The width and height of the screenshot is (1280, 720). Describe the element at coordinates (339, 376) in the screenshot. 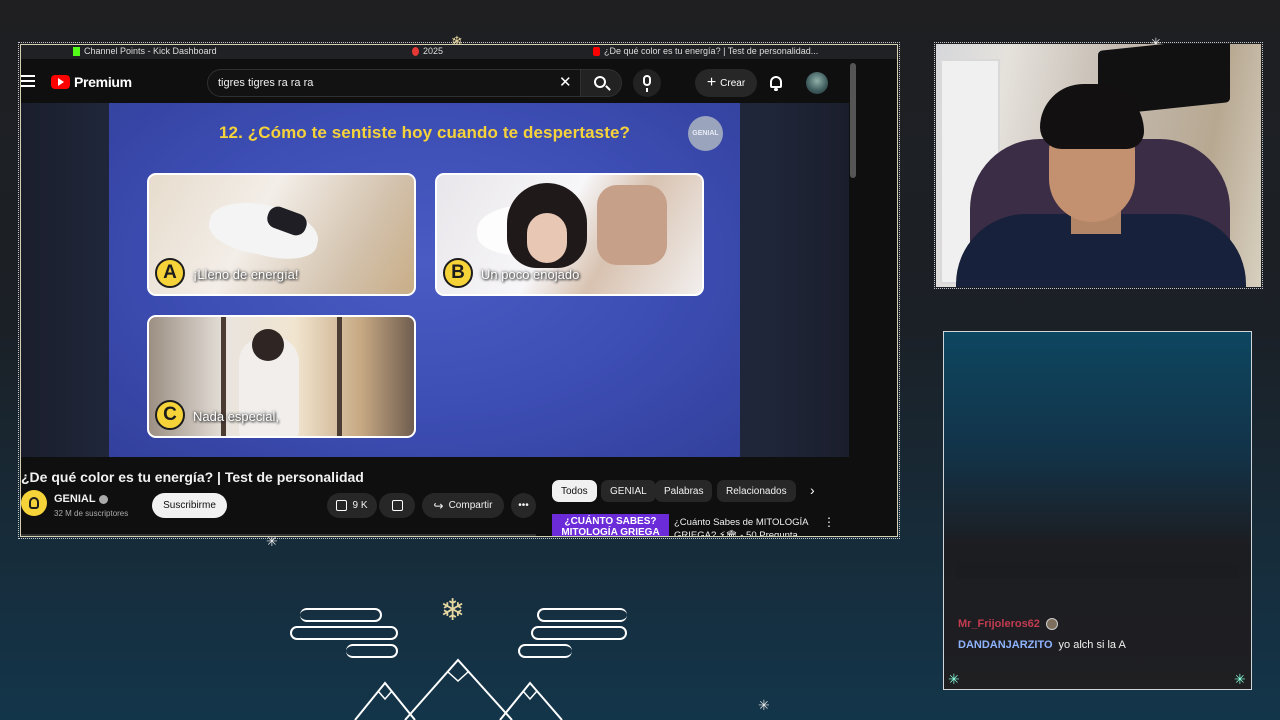

I see `window-frame` at that location.